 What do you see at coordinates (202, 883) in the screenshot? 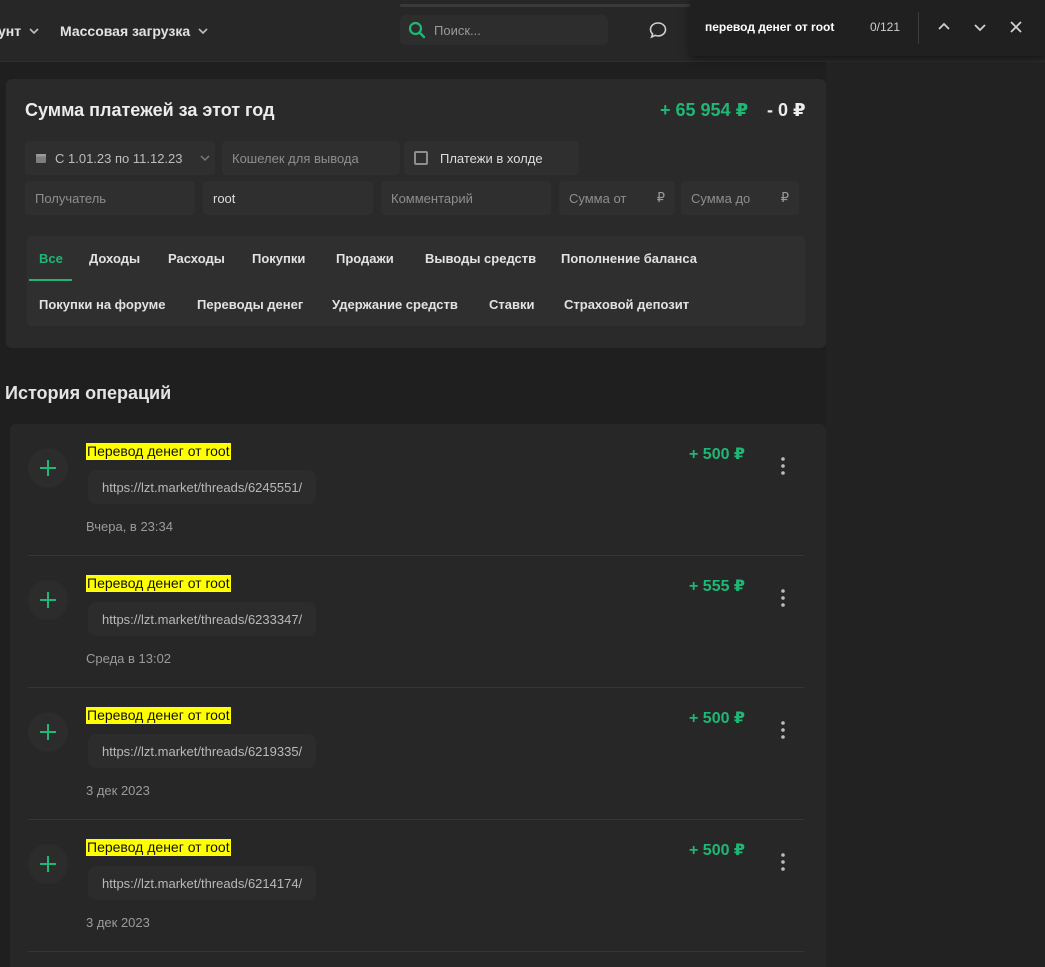
I see `operation-link: https://lzt.market/threads/6214174/` at bounding box center [202, 883].